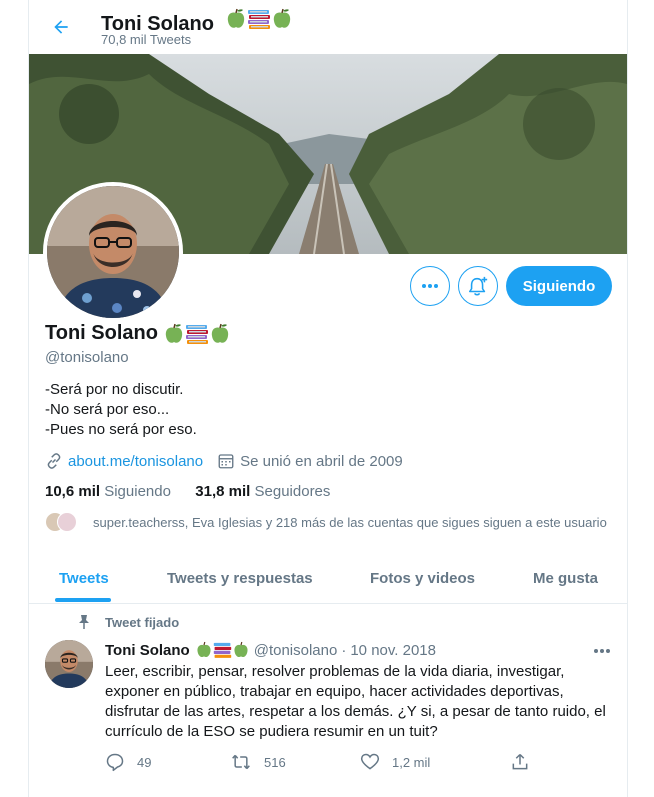  I want to click on back-button, so click(61, 27).